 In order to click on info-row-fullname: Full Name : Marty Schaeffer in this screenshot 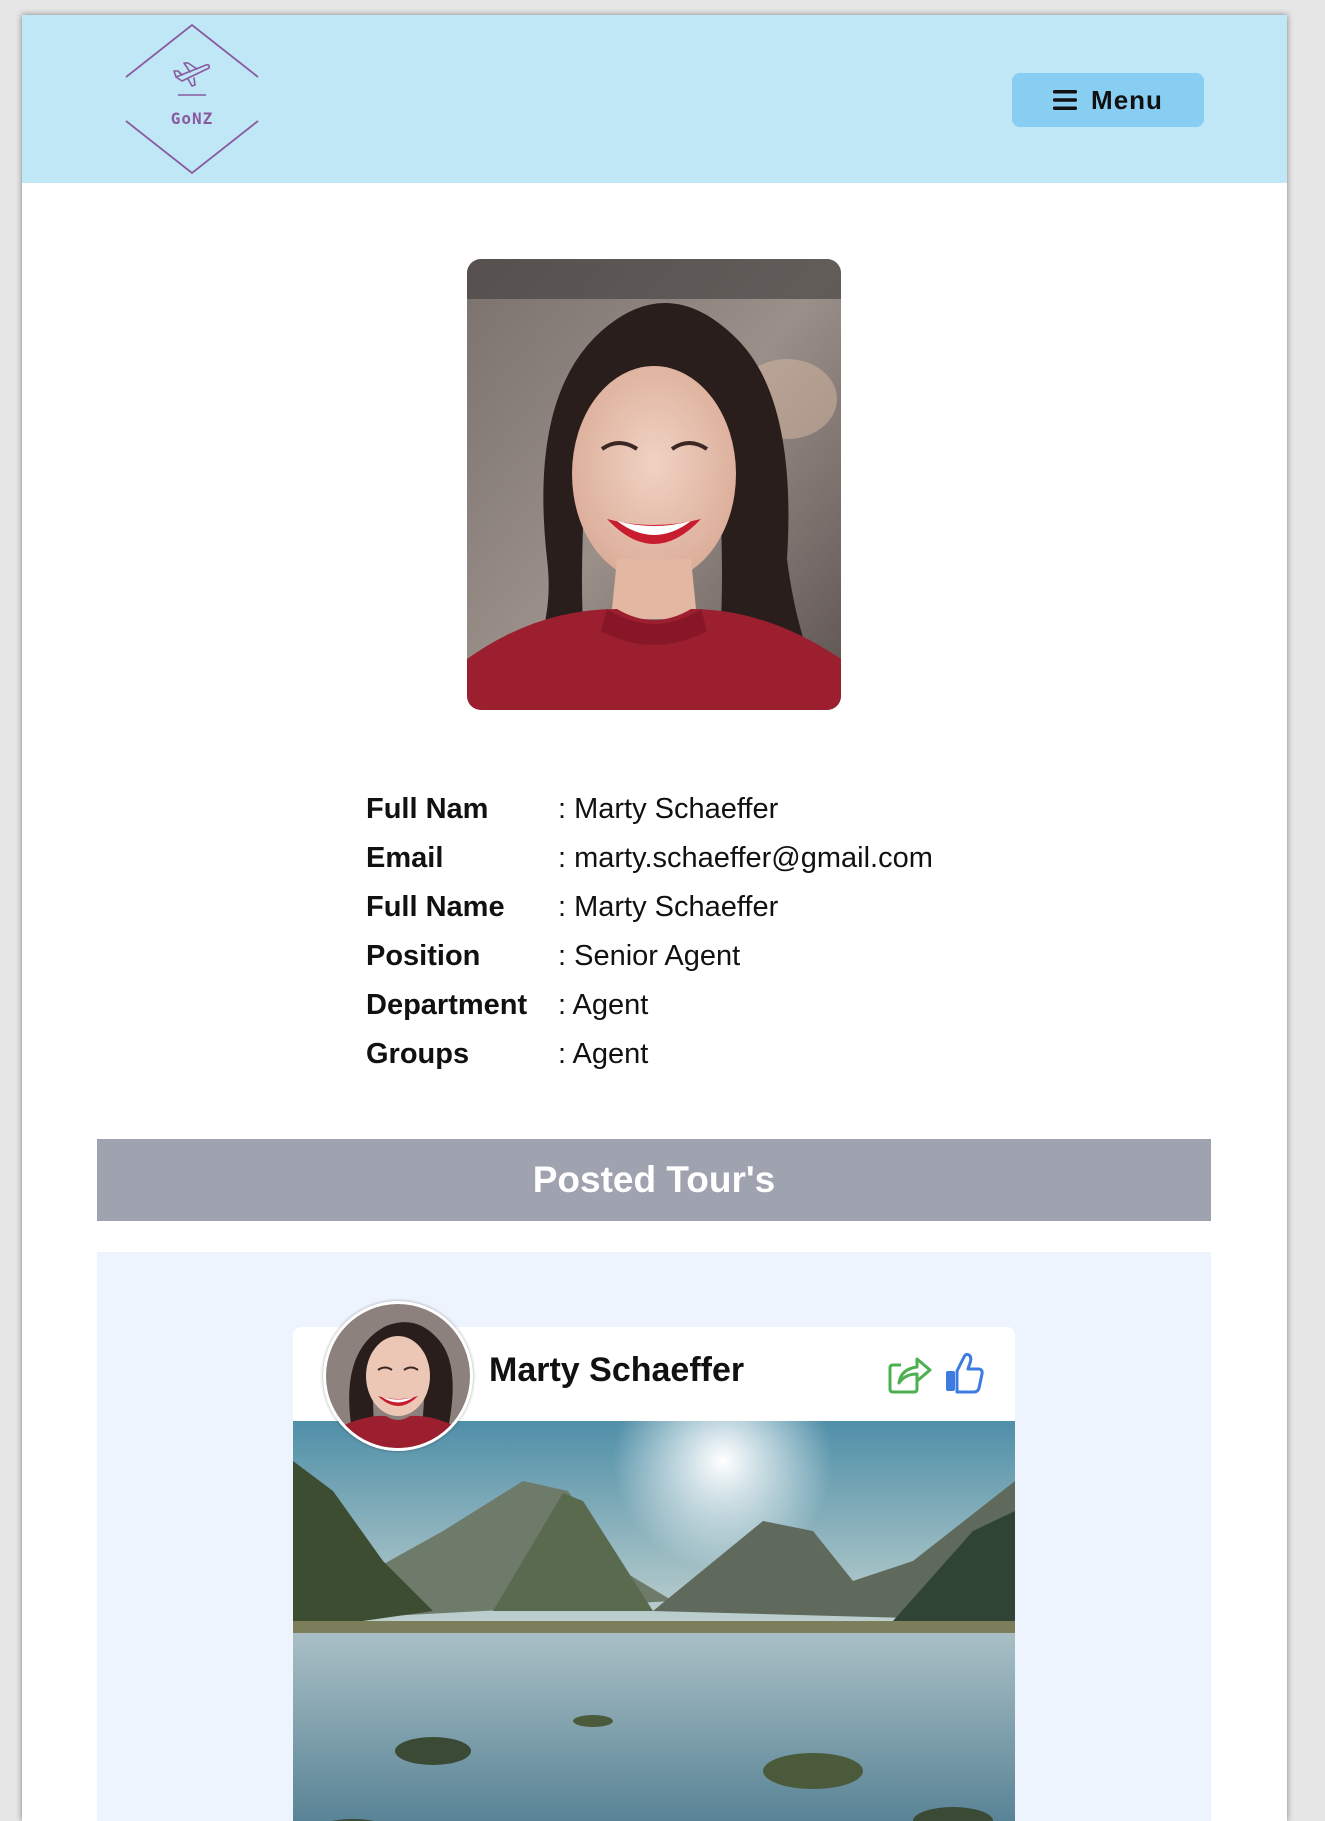, I will do `click(716, 907)`.